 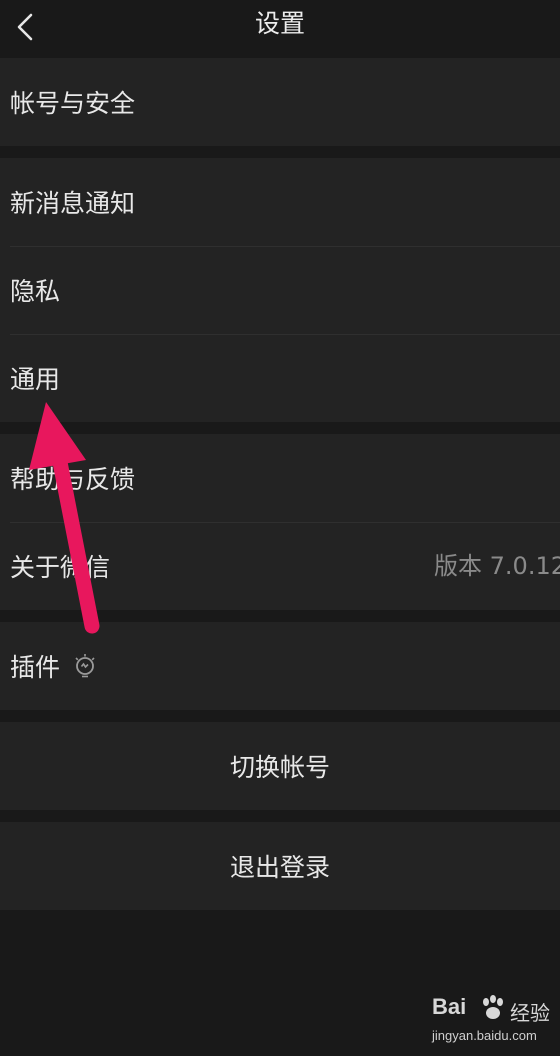 I want to click on row-help-feedback: 帮助与反馈, so click(x=280, y=478).